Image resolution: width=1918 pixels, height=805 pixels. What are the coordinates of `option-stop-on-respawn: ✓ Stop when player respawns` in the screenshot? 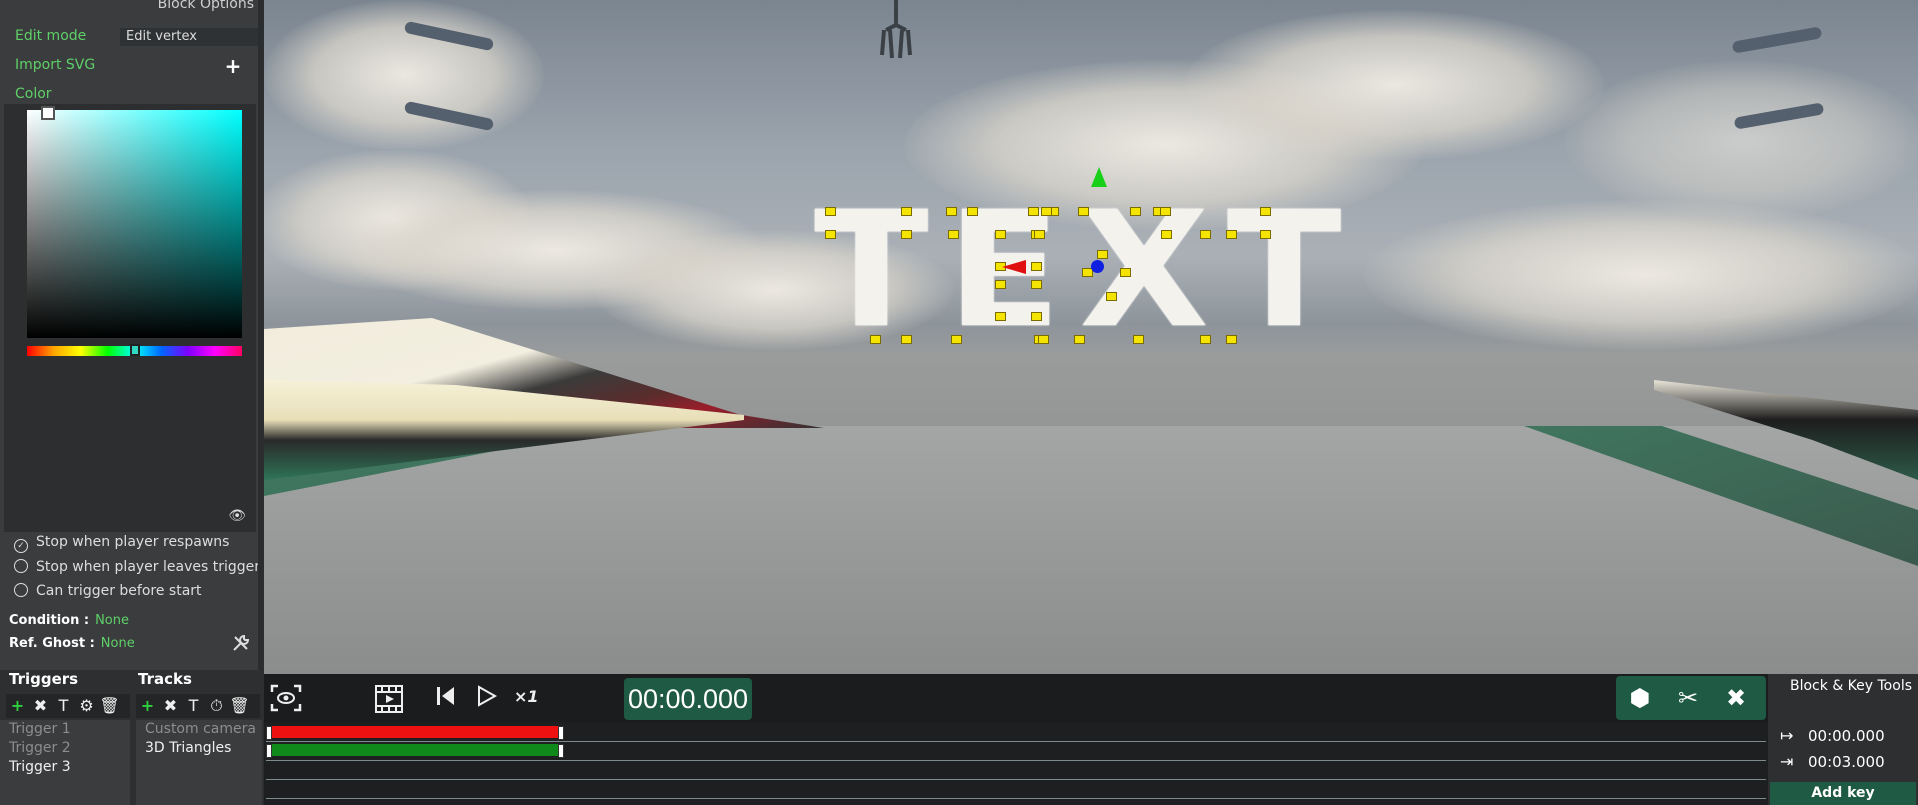 It's located at (121, 542).